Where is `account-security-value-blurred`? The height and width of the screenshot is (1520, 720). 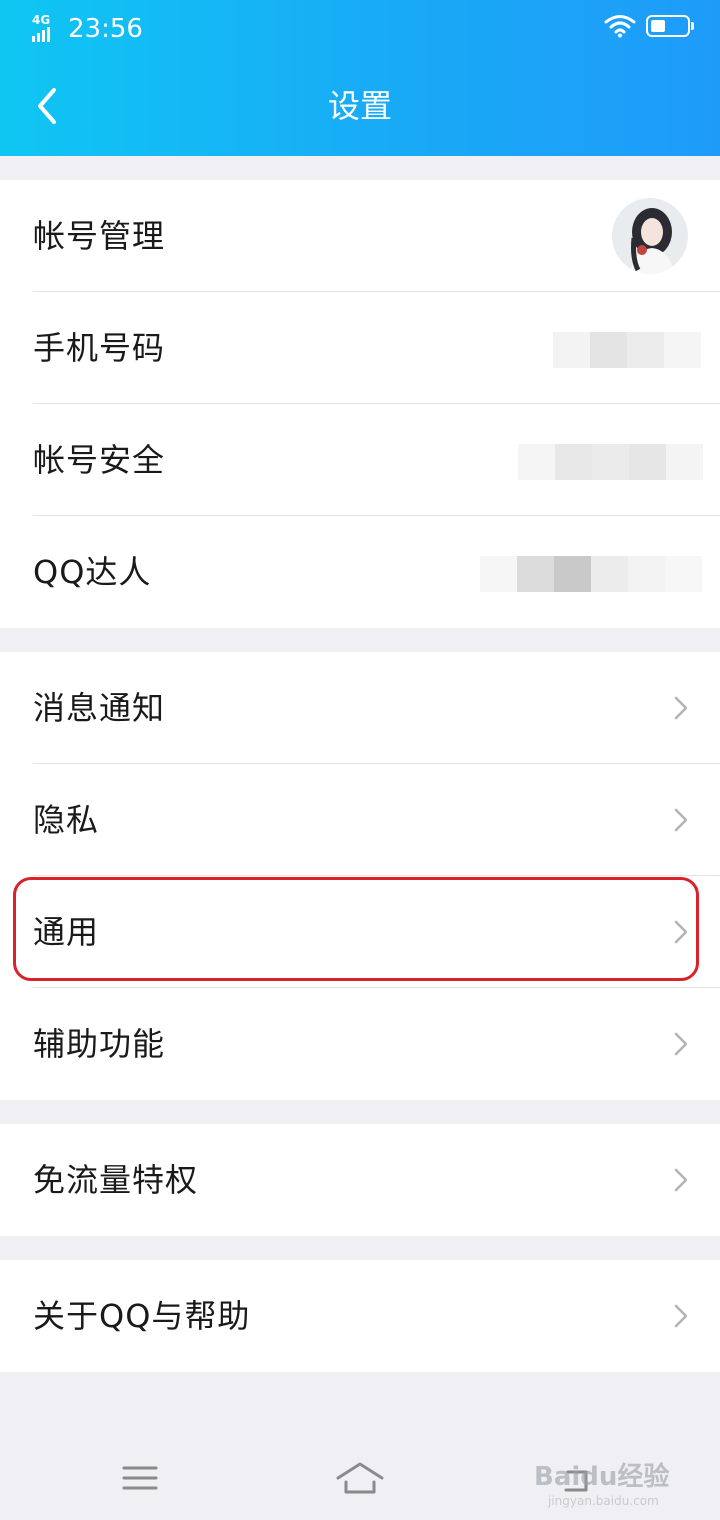 account-security-value-blurred is located at coordinates (610, 462).